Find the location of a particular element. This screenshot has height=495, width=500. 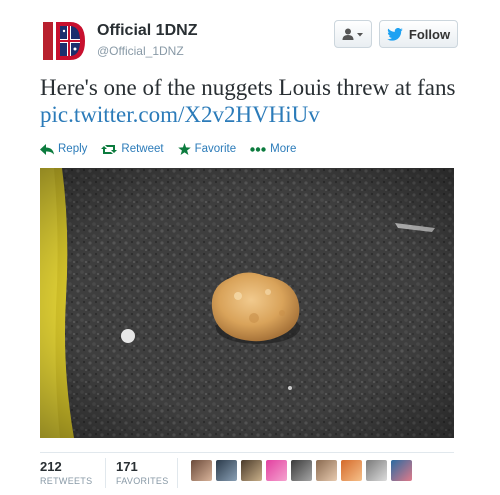

tweet-actions: Reply Retweet Favorite More is located at coordinates (168, 149).